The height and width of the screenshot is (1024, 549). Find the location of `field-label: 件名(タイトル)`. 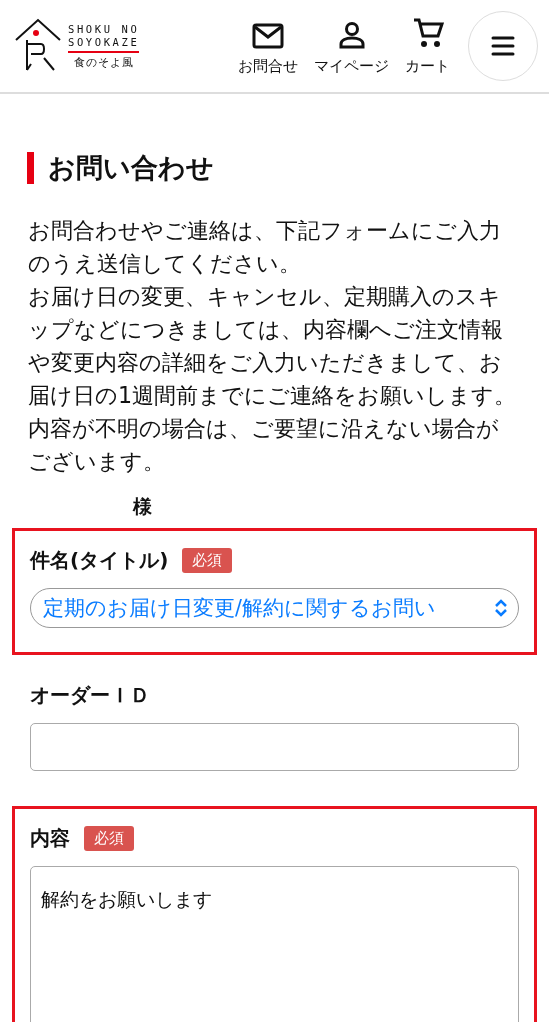

field-label: 件名(タイトル) is located at coordinates (99, 560).